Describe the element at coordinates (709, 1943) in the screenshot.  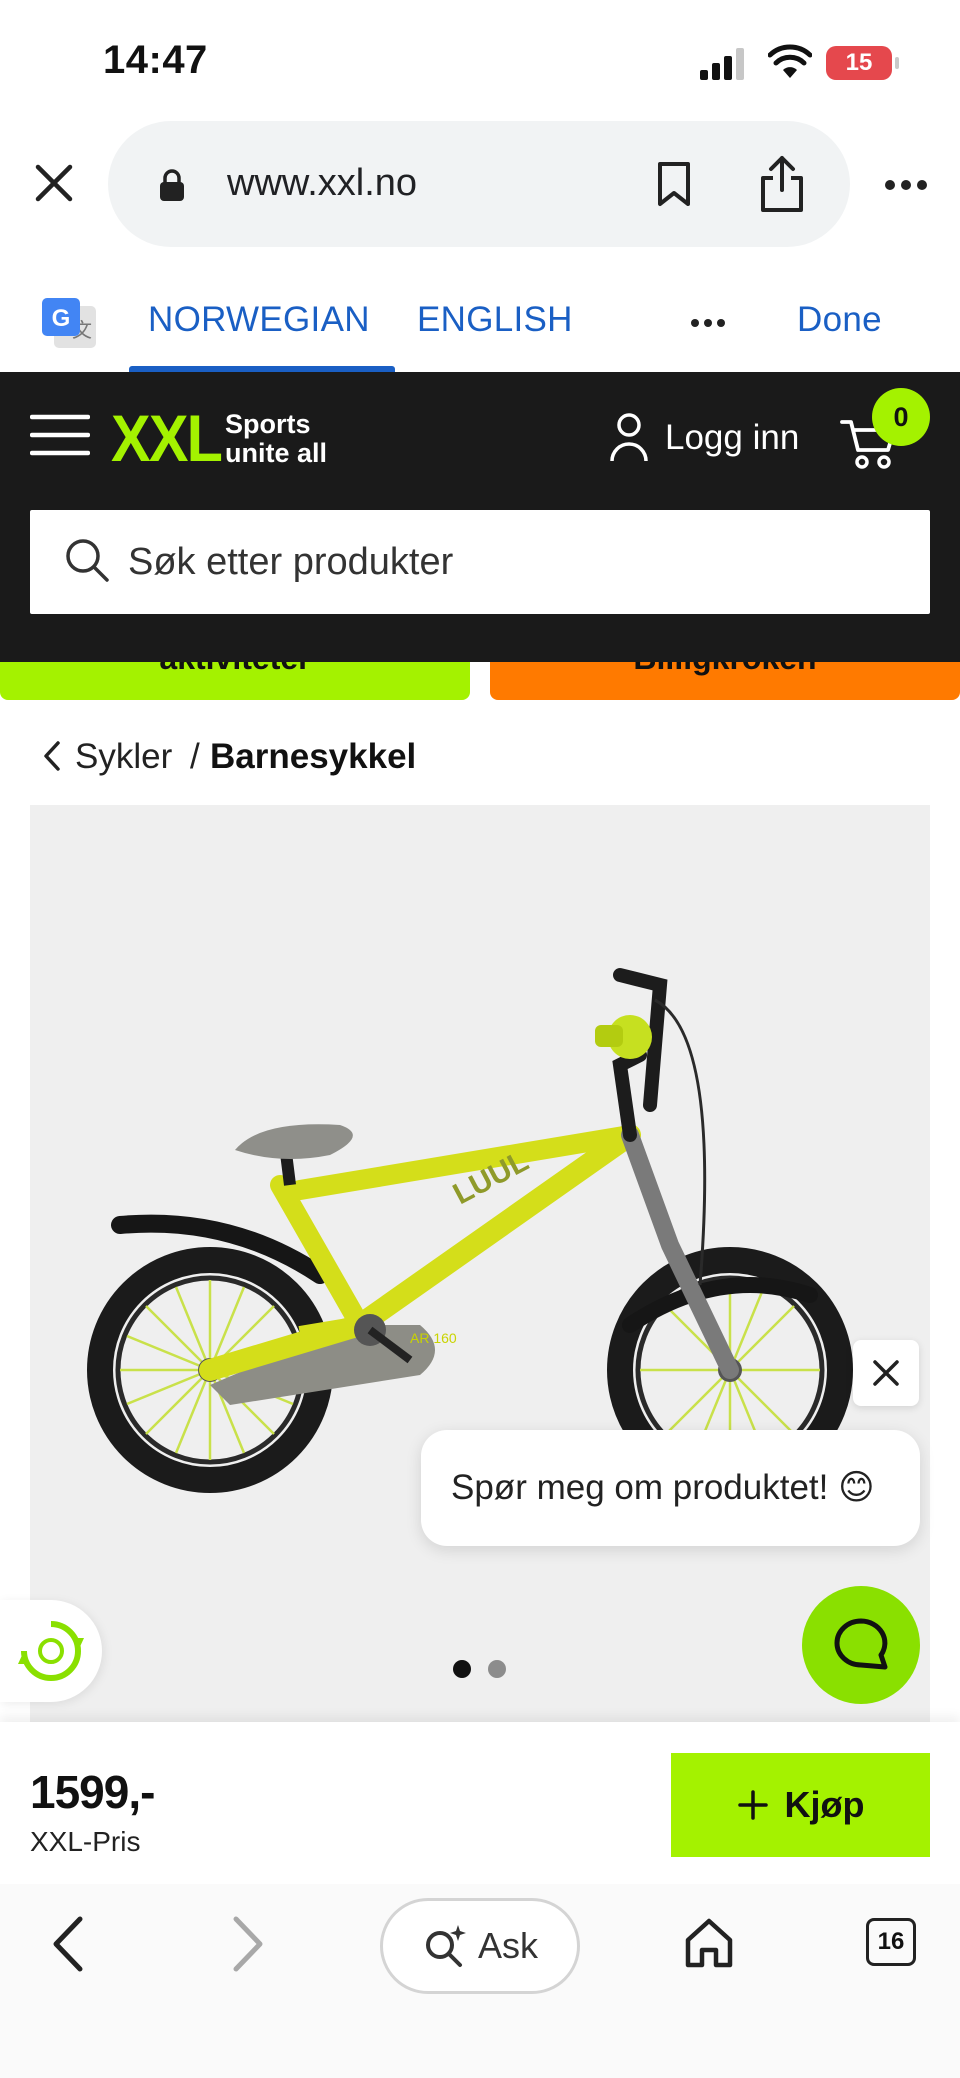
I see `home-icon` at that location.